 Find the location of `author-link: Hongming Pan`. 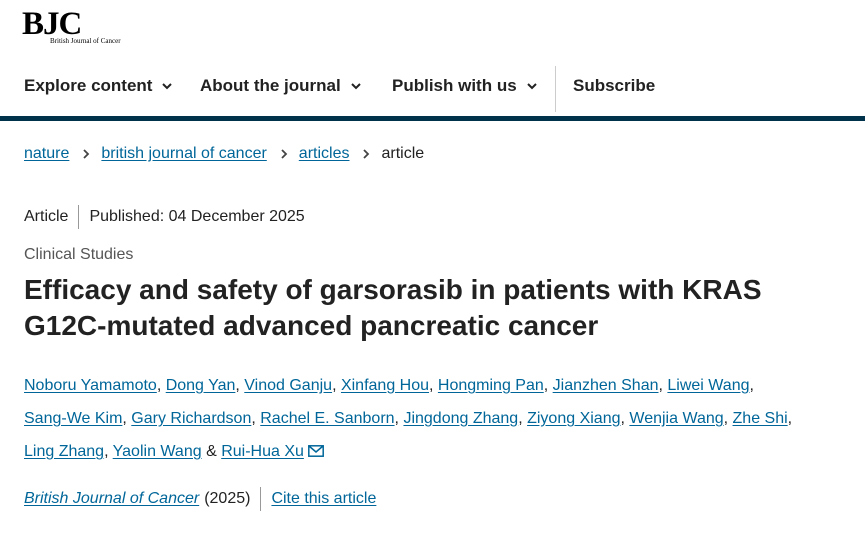

author-link: Hongming Pan is located at coordinates (491, 385).